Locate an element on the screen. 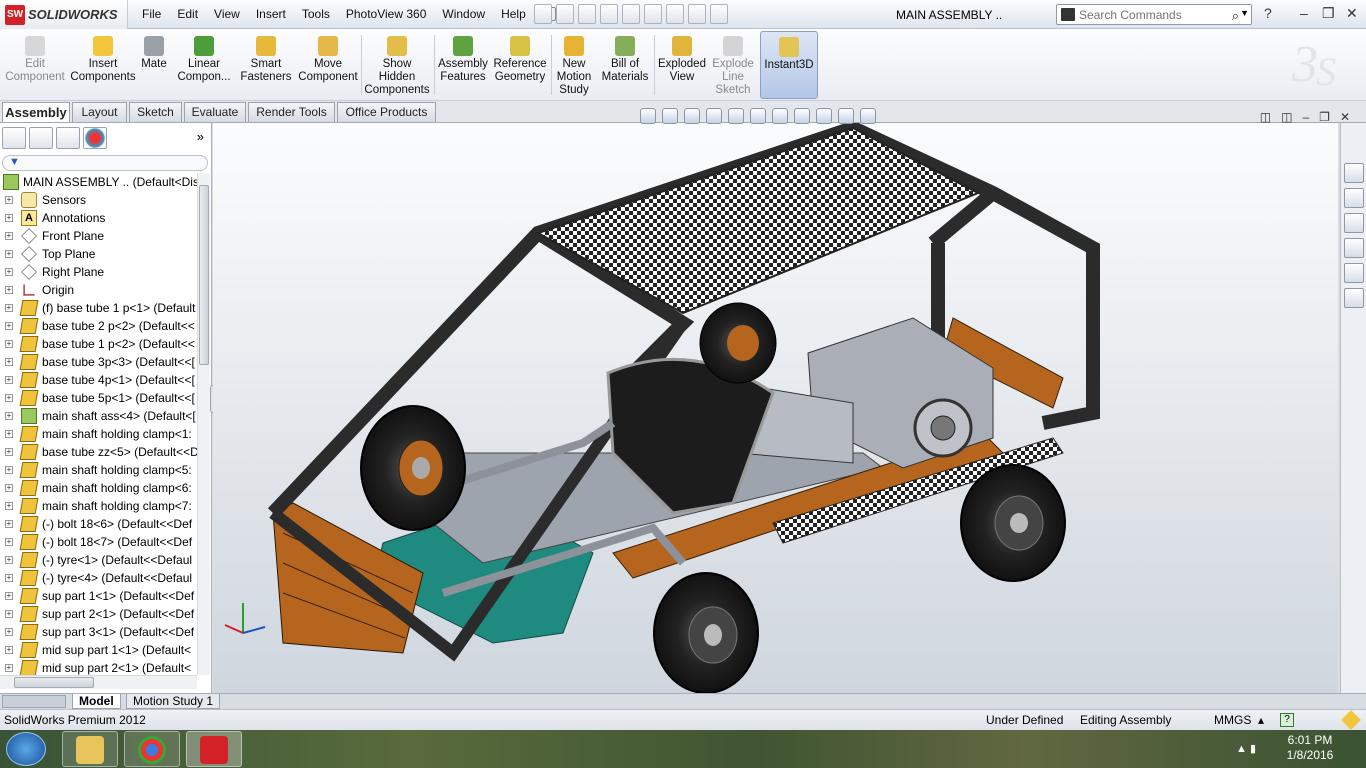  edit-component-button: Edit Component is located at coordinates (35, 65).